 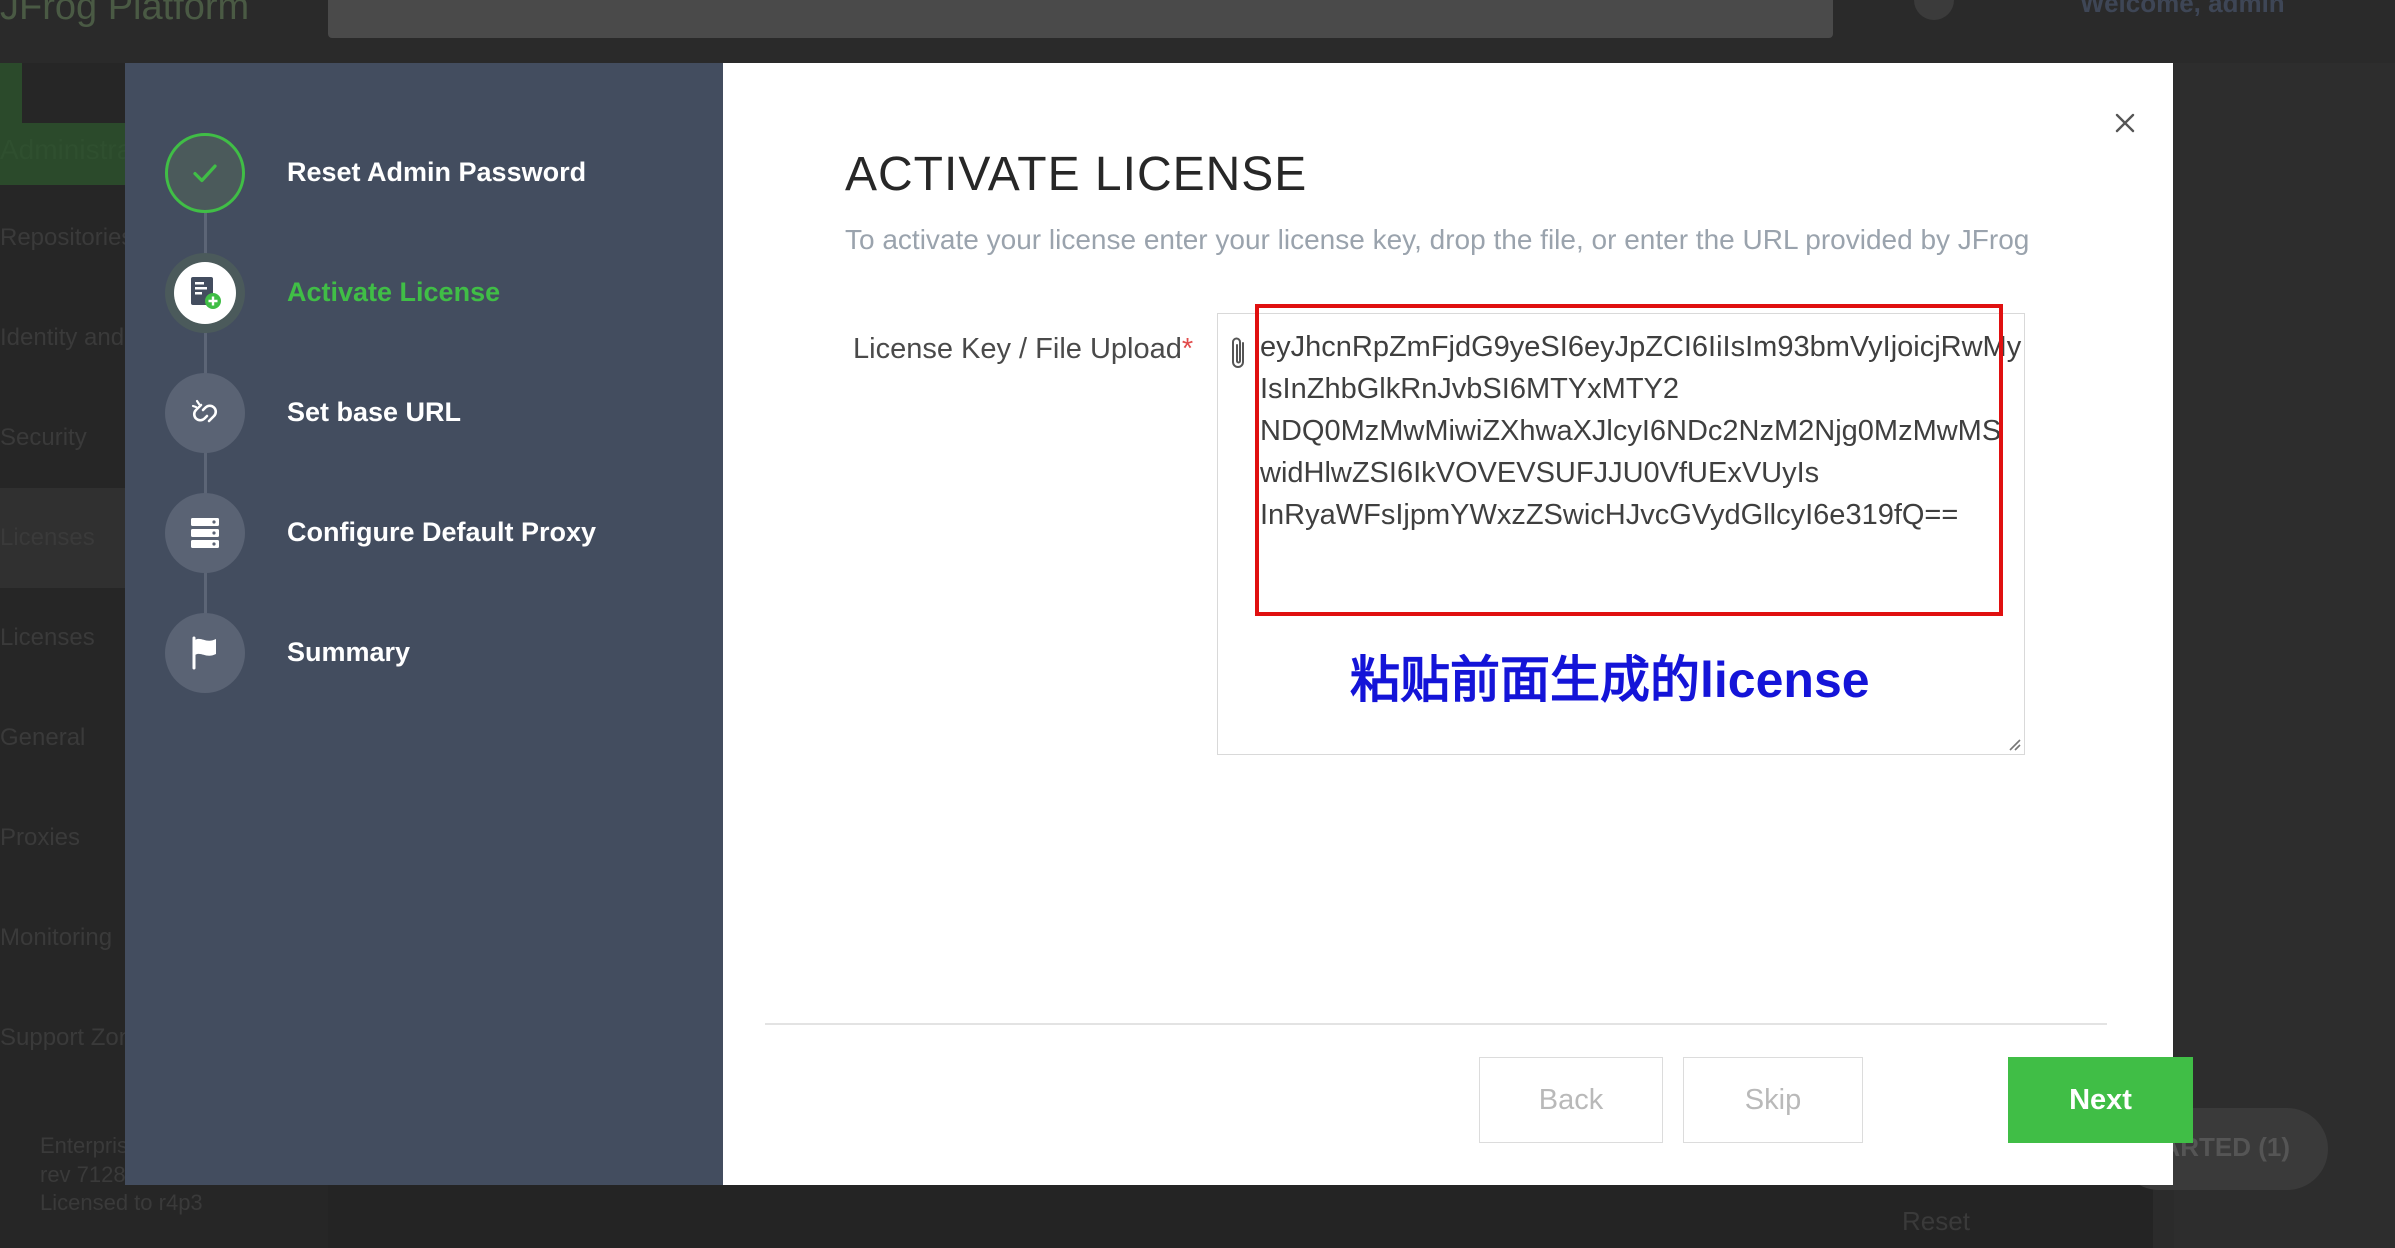 I want to click on step-reset-admin-password: Reset Admin Password, so click(x=445, y=173).